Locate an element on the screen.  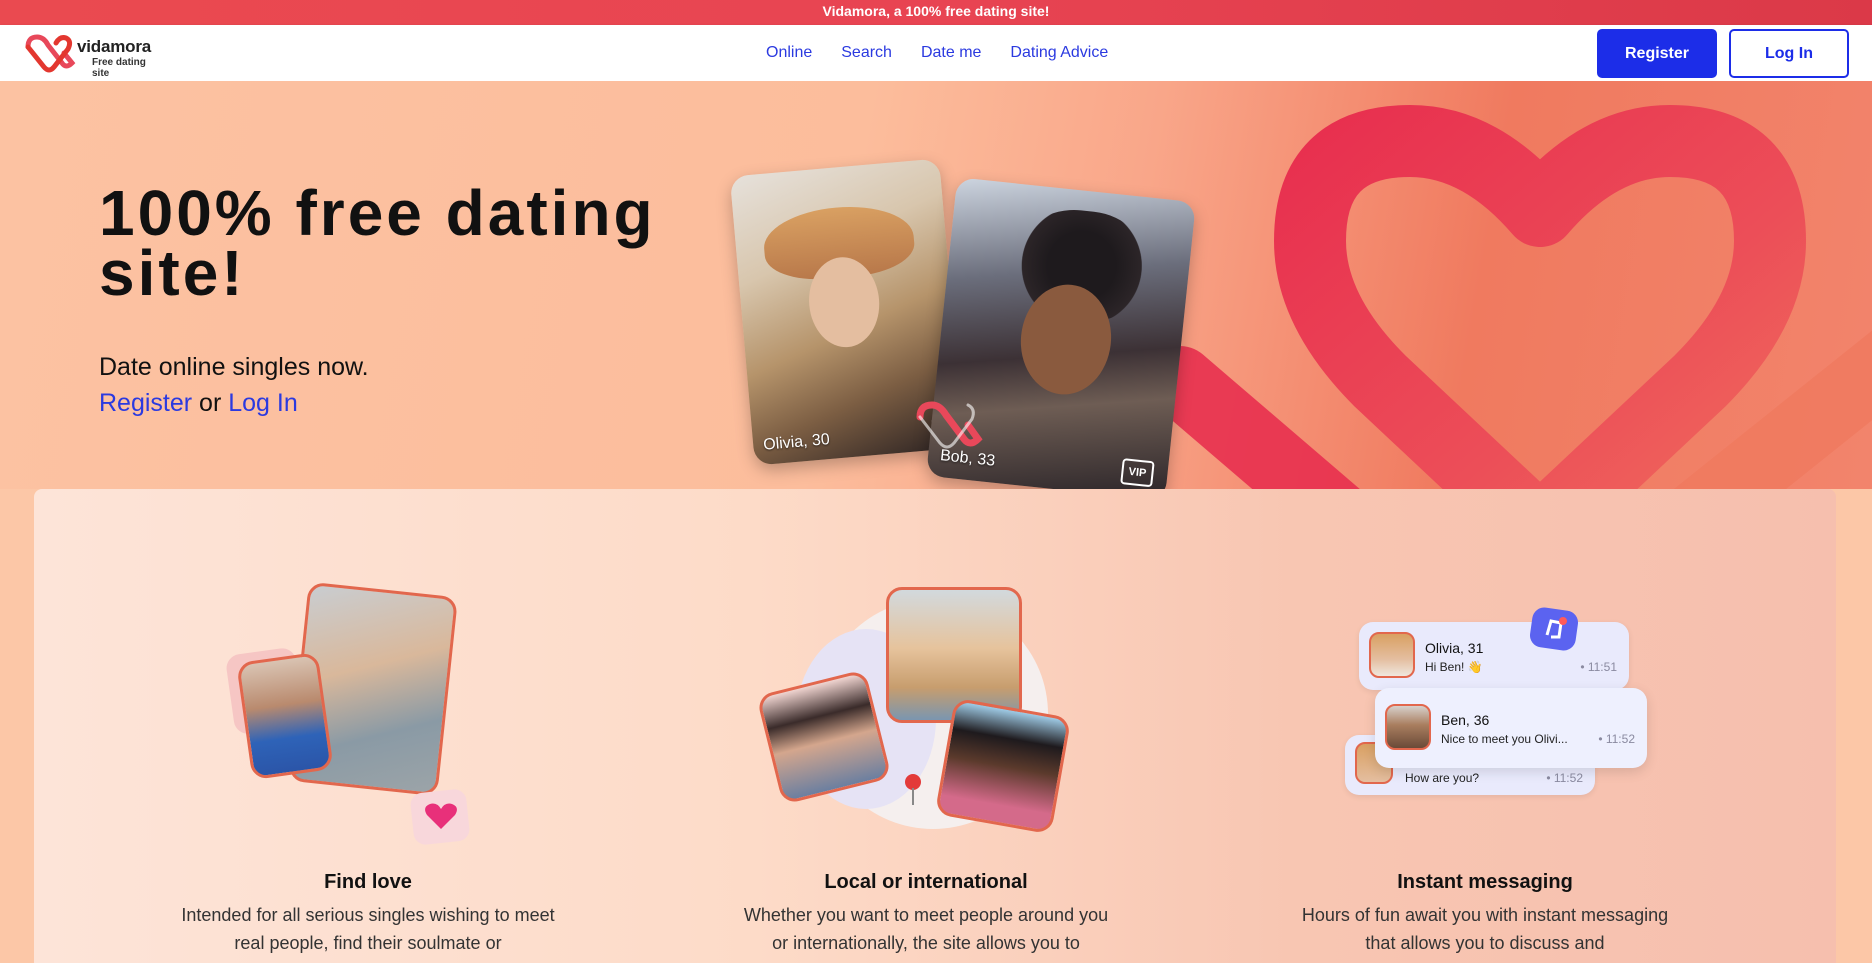
heart-emoji-icon is located at coordinates (441, 816).